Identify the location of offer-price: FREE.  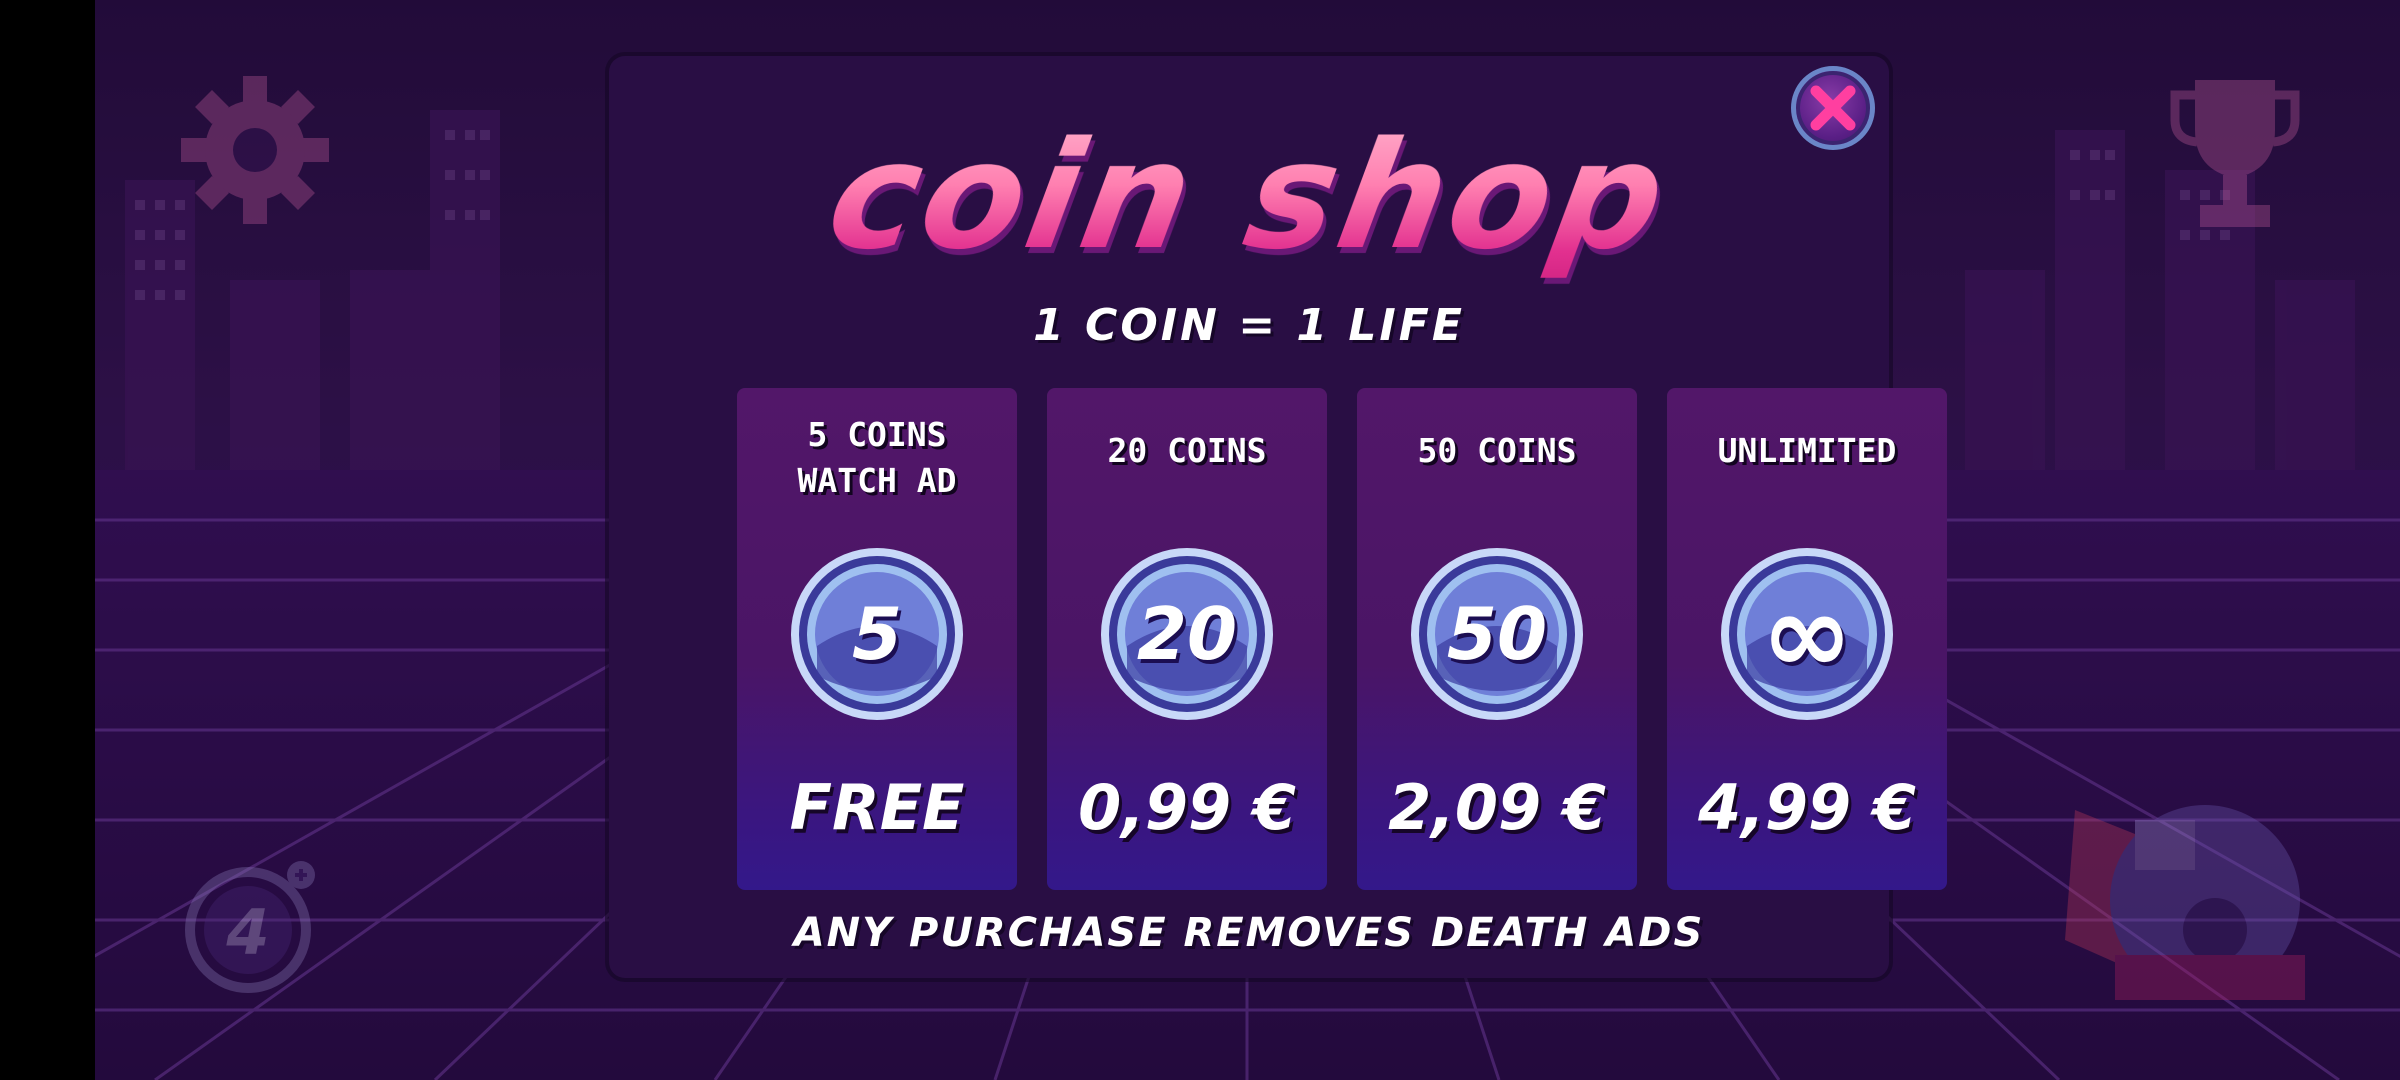
(877, 807).